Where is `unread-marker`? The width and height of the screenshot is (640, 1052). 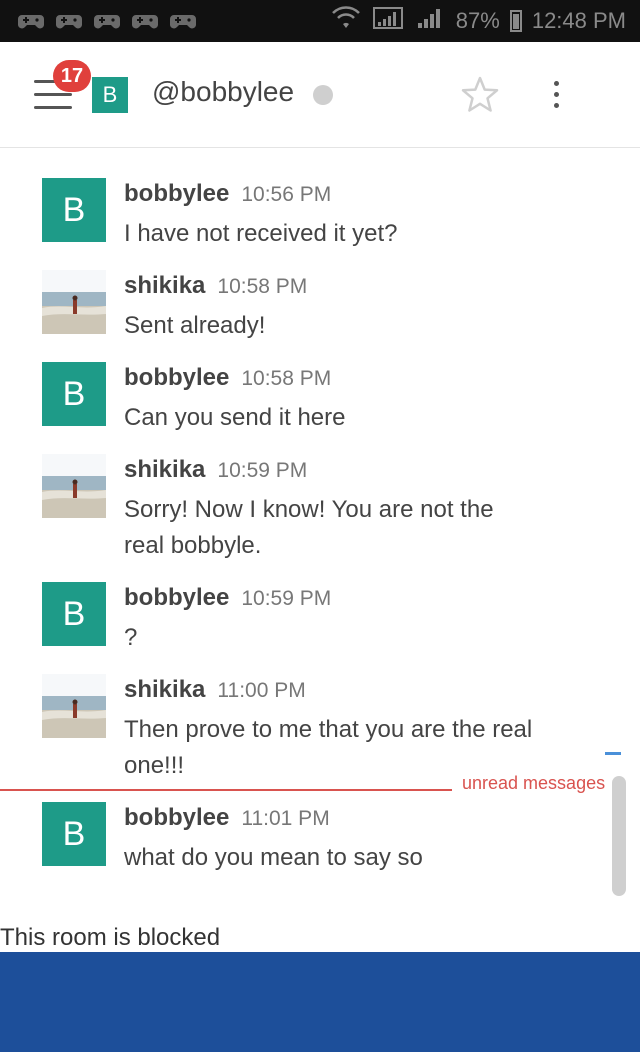
unread-marker is located at coordinates (613, 753).